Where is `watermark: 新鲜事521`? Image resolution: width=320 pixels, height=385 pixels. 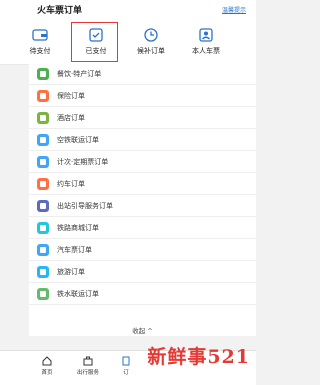 watermark: 新鲜事521 is located at coordinates (198, 357).